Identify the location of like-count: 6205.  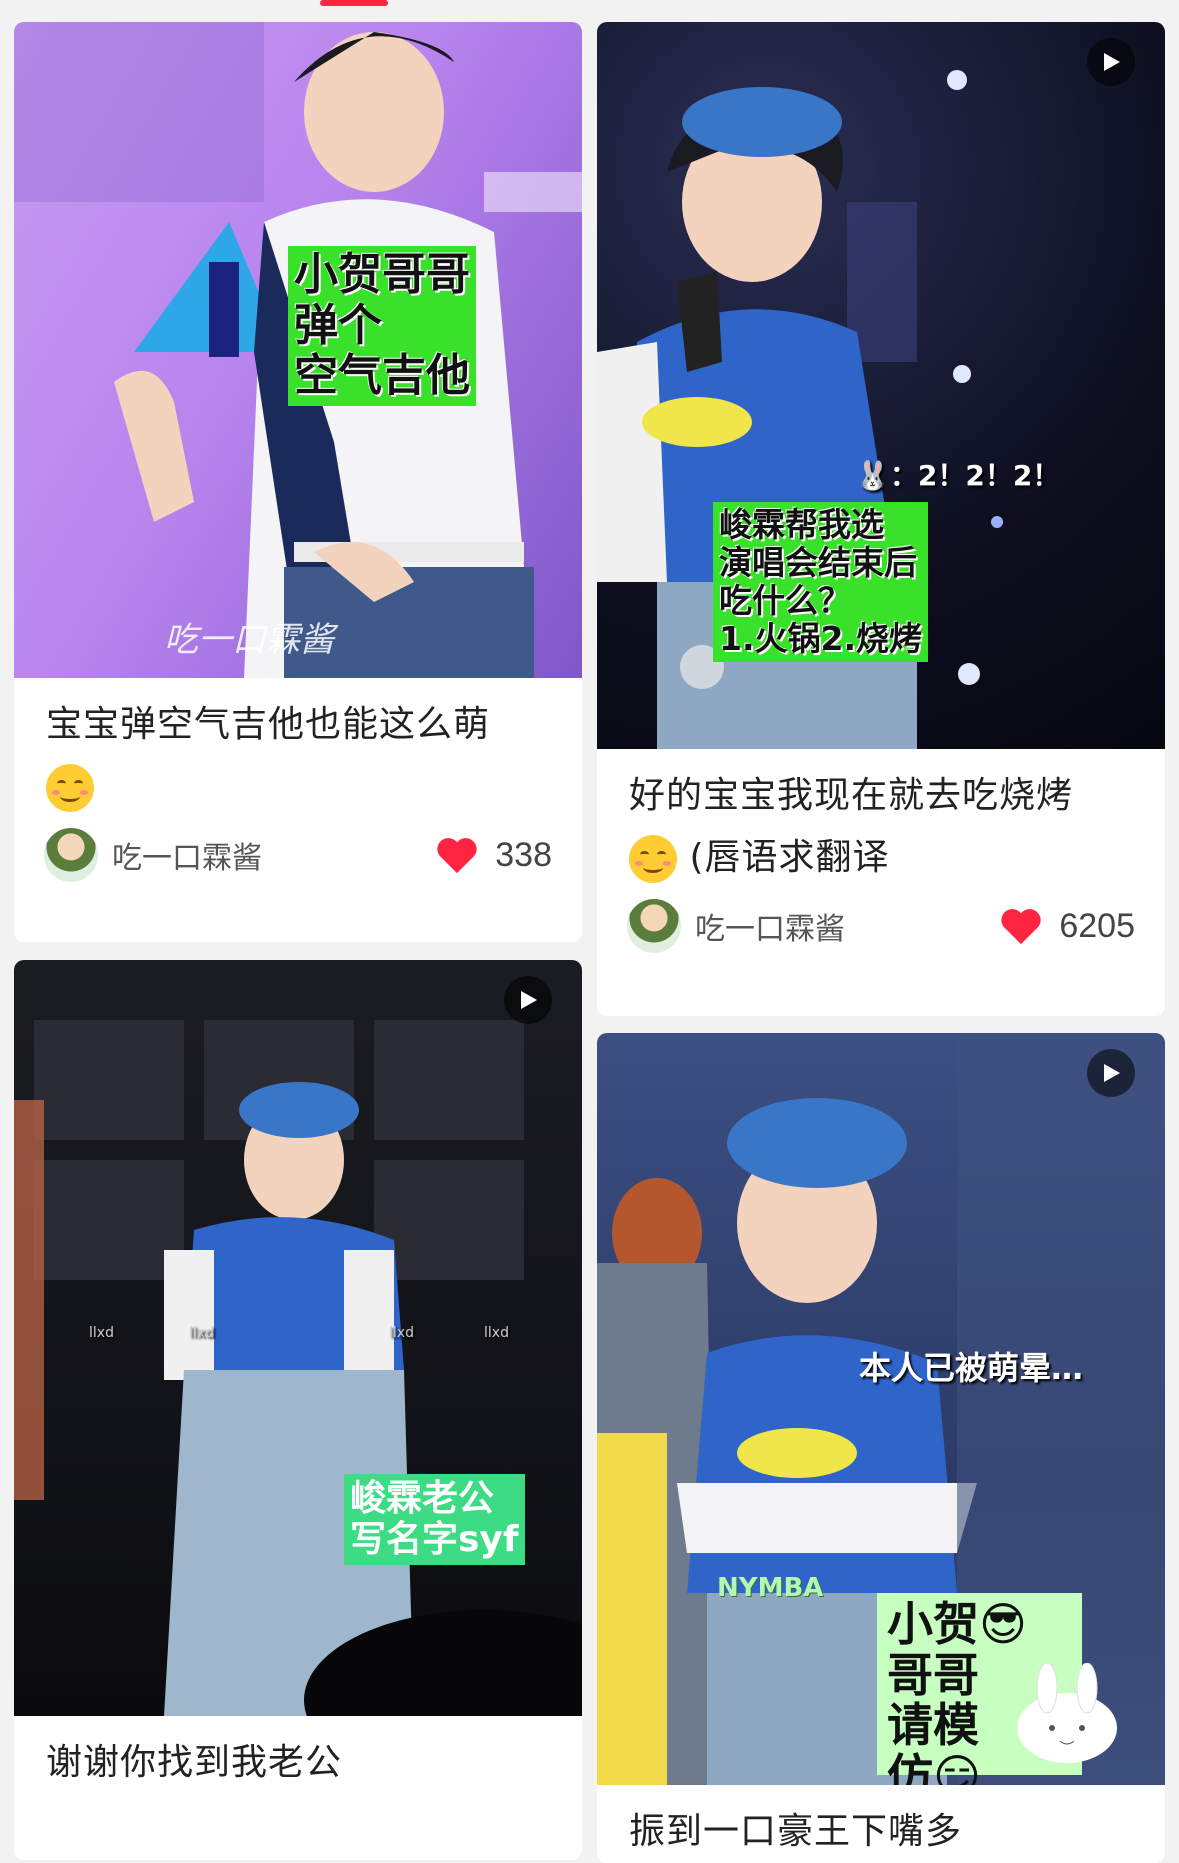
(1097, 925).